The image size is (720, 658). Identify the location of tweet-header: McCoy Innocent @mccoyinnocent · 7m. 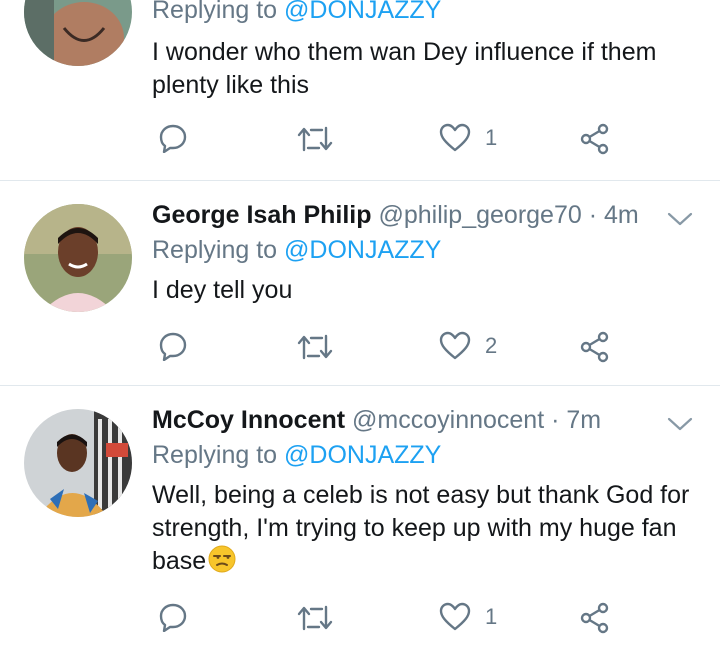
(376, 420).